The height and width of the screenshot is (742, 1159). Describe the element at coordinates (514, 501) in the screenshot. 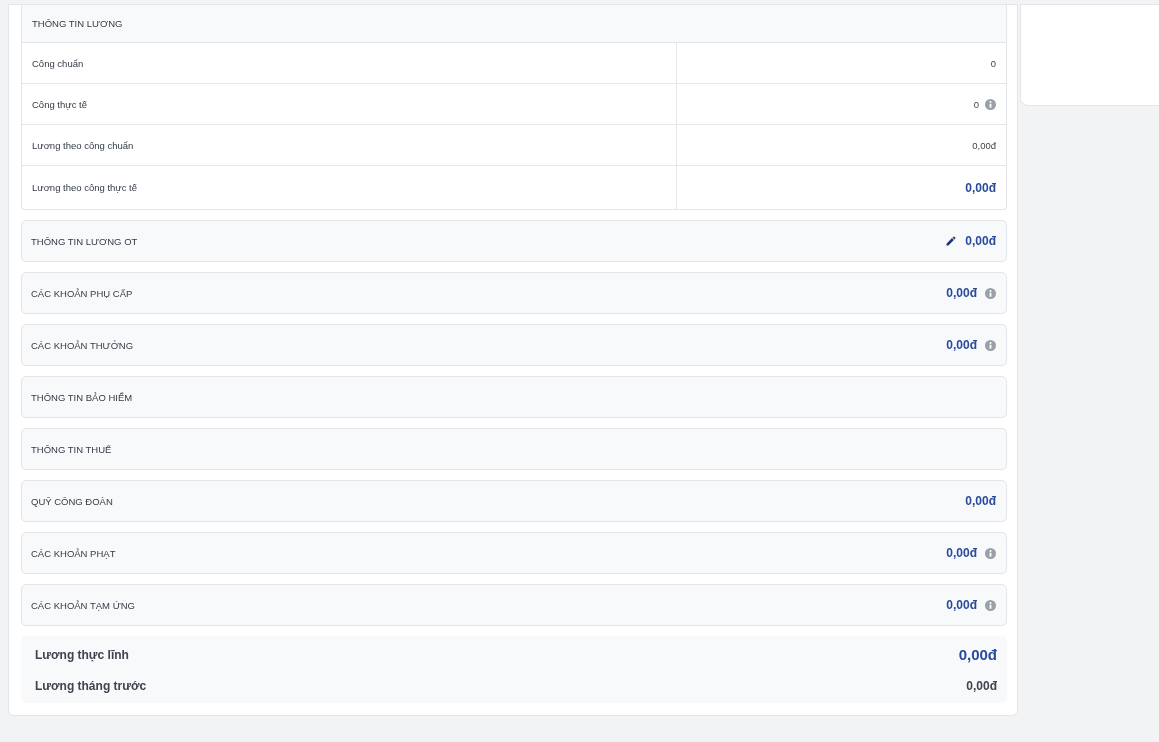

I see `section-header: QUỸ CÔNG ĐOÀN 0,00đ` at that location.